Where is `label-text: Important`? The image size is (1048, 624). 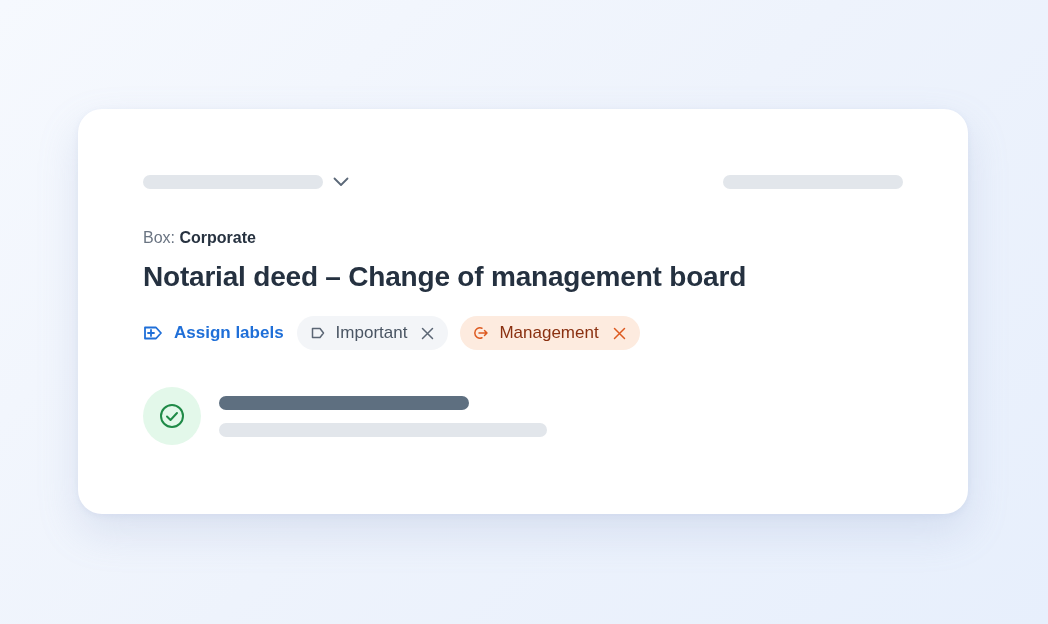 label-text: Important is located at coordinates (371, 333).